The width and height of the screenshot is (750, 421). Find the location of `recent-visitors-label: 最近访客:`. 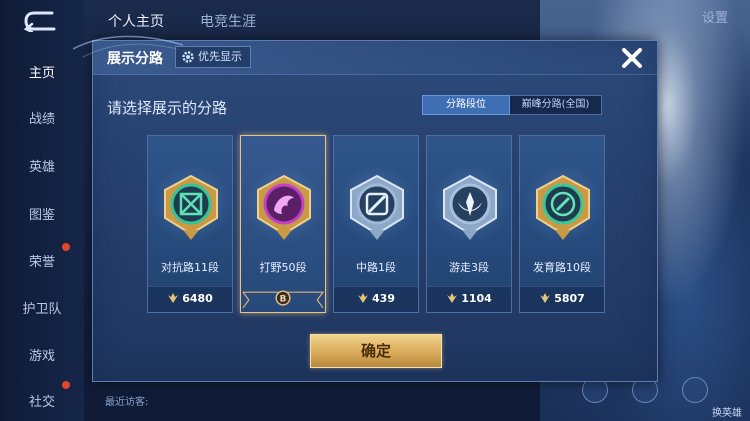

recent-visitors-label: 最近访客: is located at coordinates (127, 402).